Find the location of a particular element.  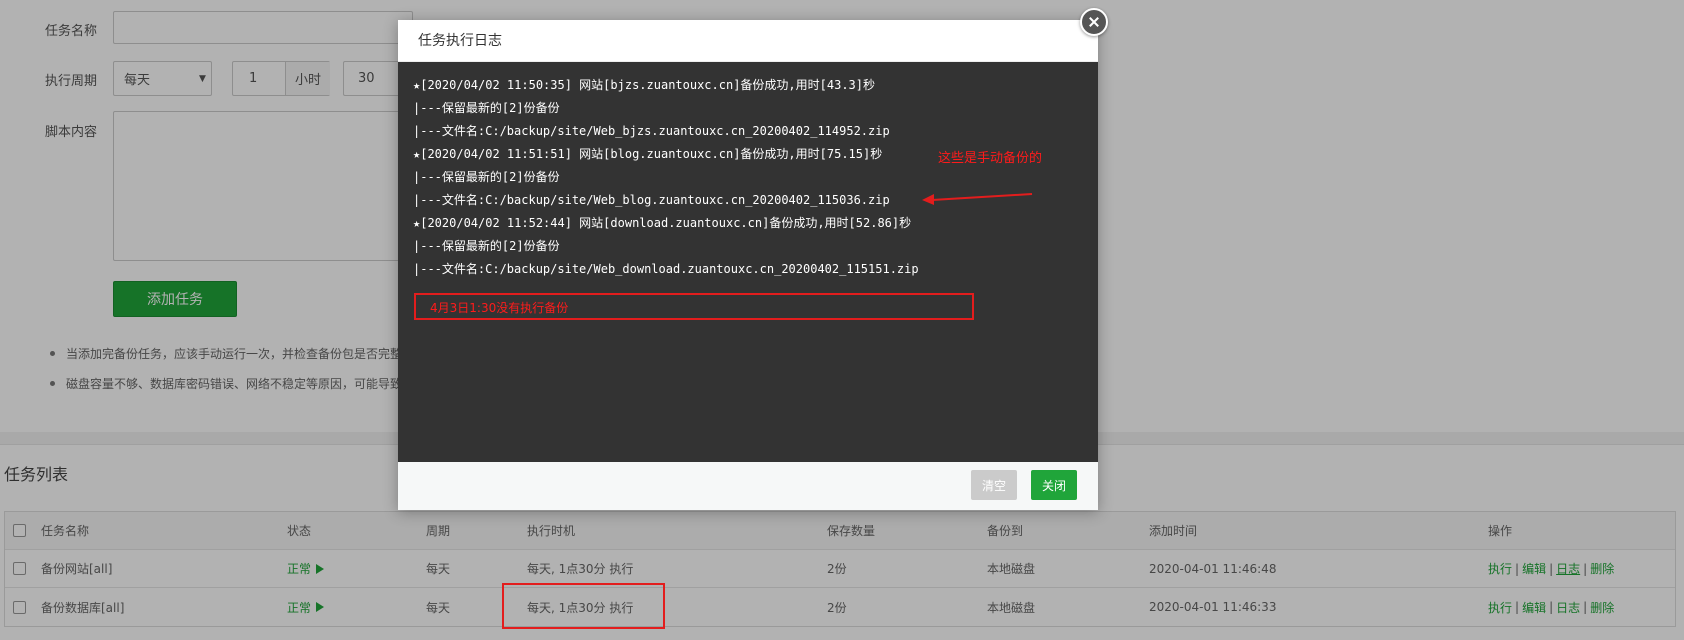

manual-backup-note: 这些是手动备份的 is located at coordinates (990, 158).